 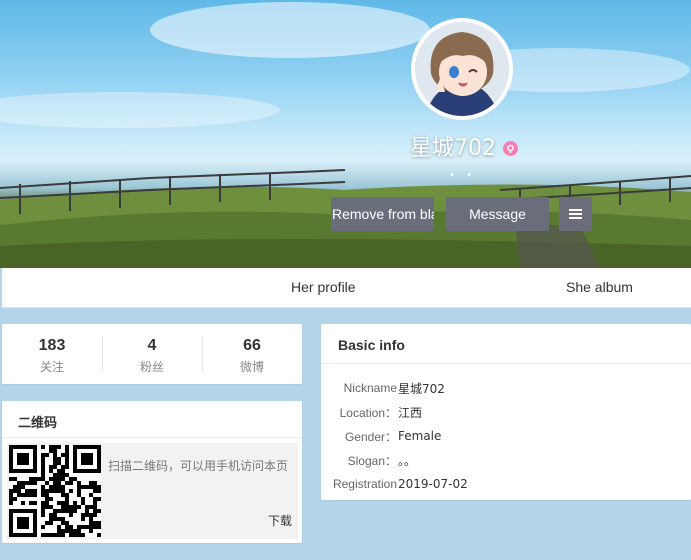 I want to click on message-button: Message, so click(x=497, y=214).